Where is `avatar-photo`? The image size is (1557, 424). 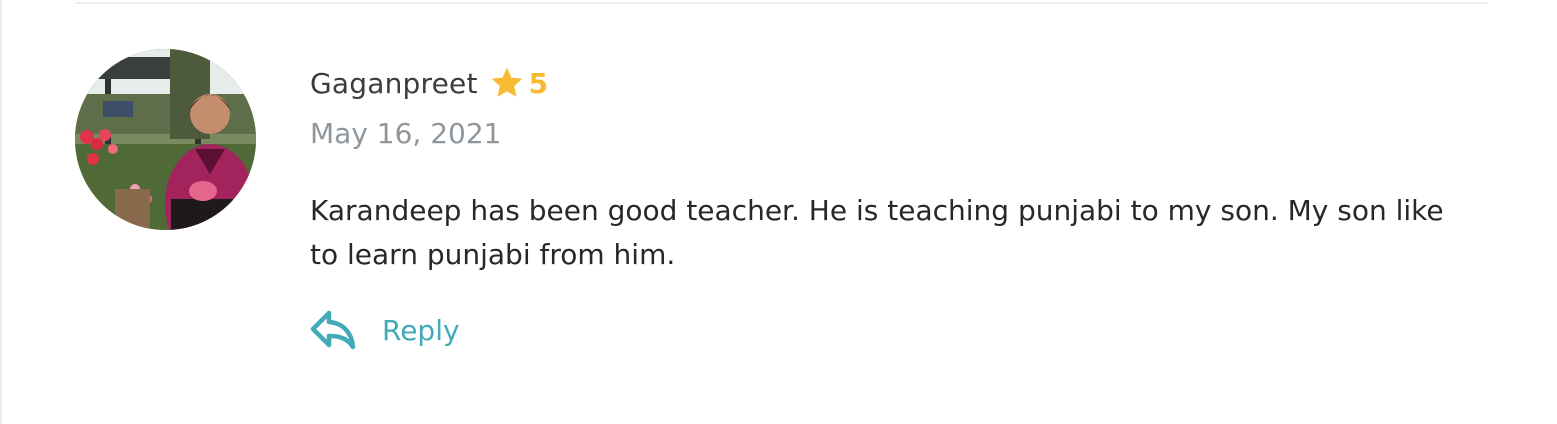 avatar-photo is located at coordinates (165, 139).